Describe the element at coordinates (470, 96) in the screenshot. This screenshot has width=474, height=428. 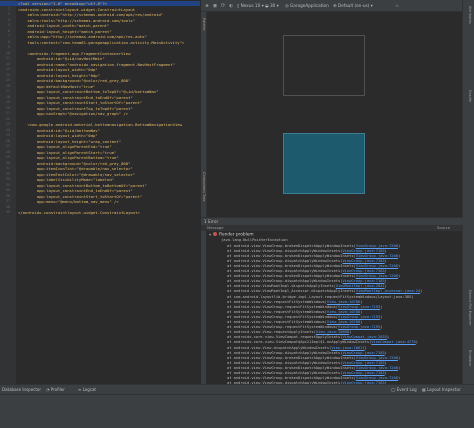
I see `gradle-tab: Gradle` at that location.